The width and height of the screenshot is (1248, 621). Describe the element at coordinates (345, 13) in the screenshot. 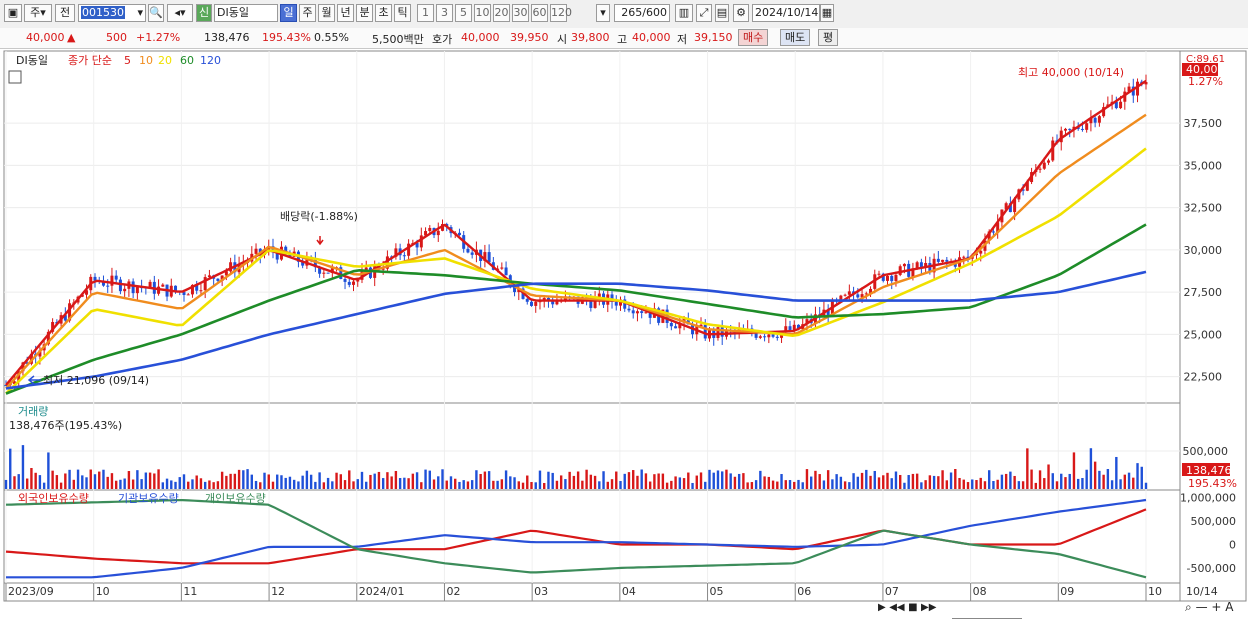

I see `period-tab-3: 년` at that location.